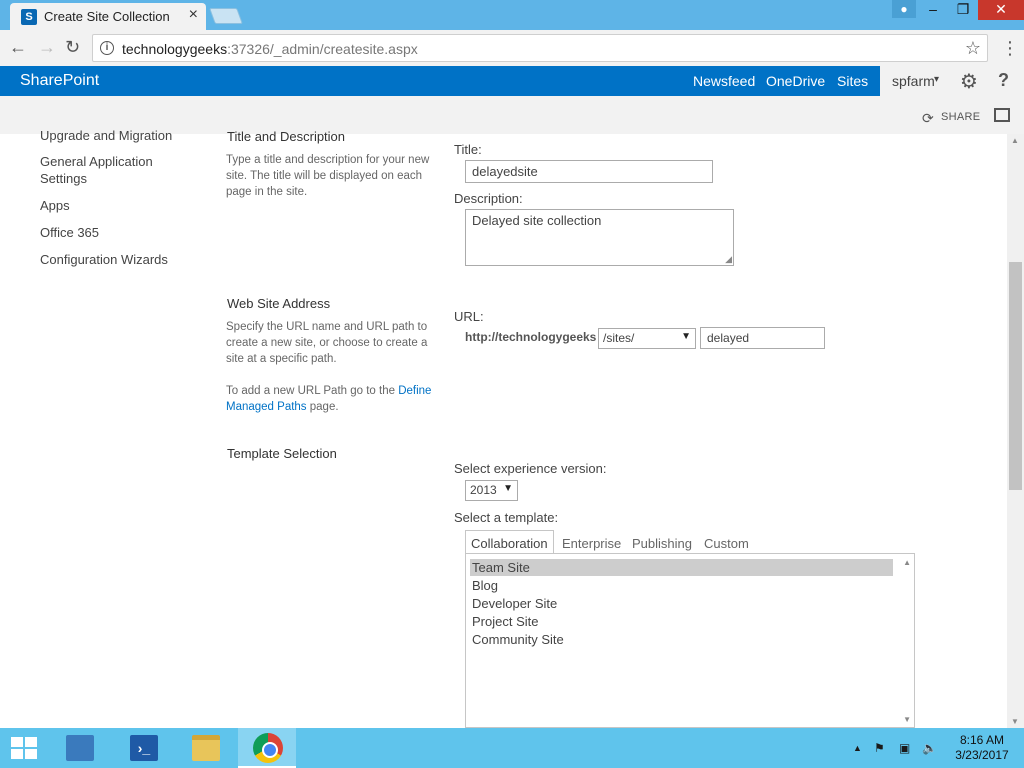  What do you see at coordinates (852, 81) in the screenshot?
I see `suite-link-sites: Sites` at bounding box center [852, 81].